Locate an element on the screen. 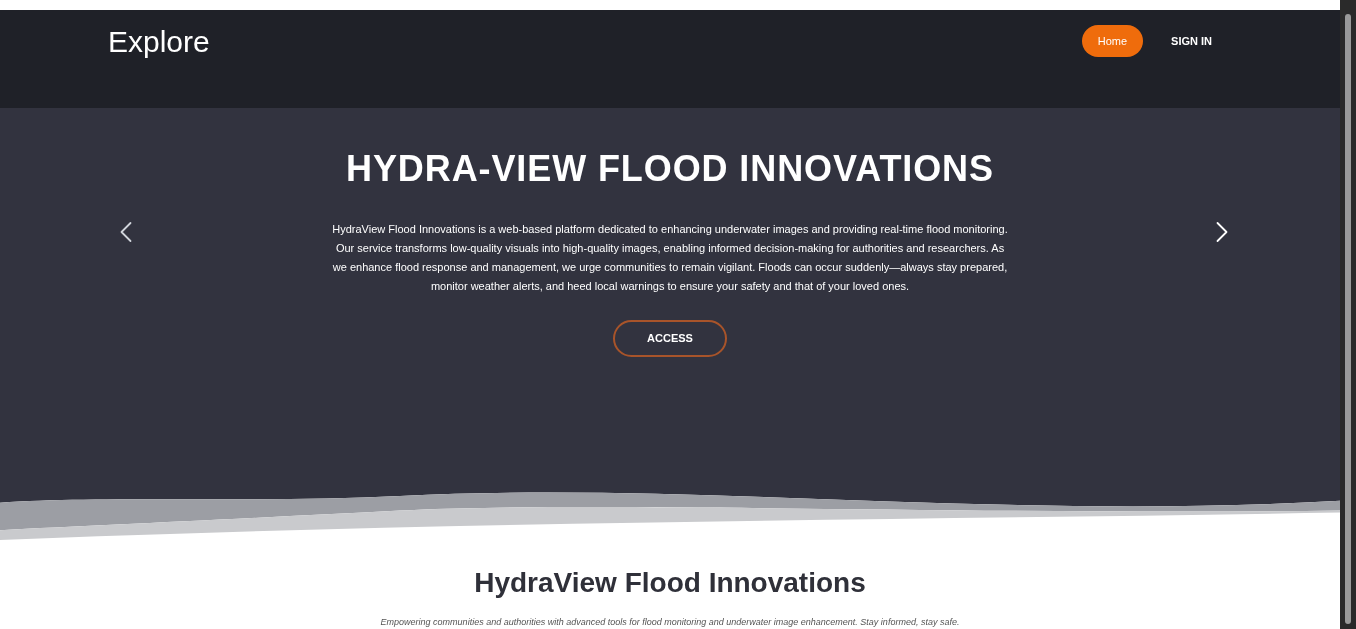 This screenshot has height=629, width=1356. brand-logo: Explore is located at coordinates (159, 41).